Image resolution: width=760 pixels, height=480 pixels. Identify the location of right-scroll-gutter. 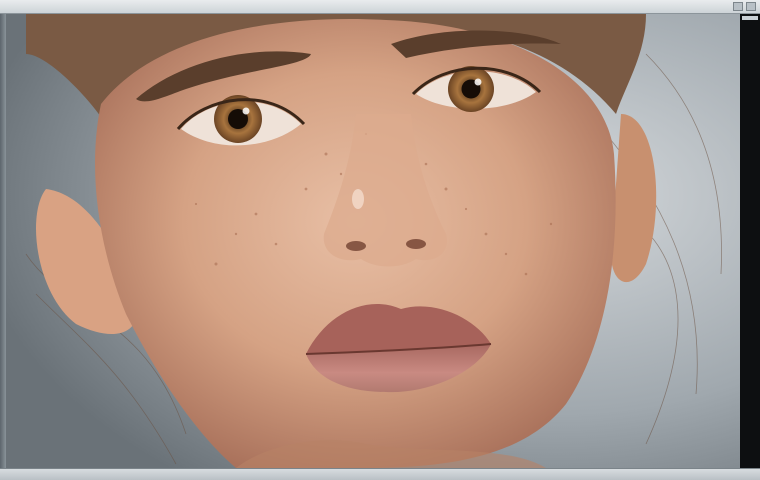
(750, 241).